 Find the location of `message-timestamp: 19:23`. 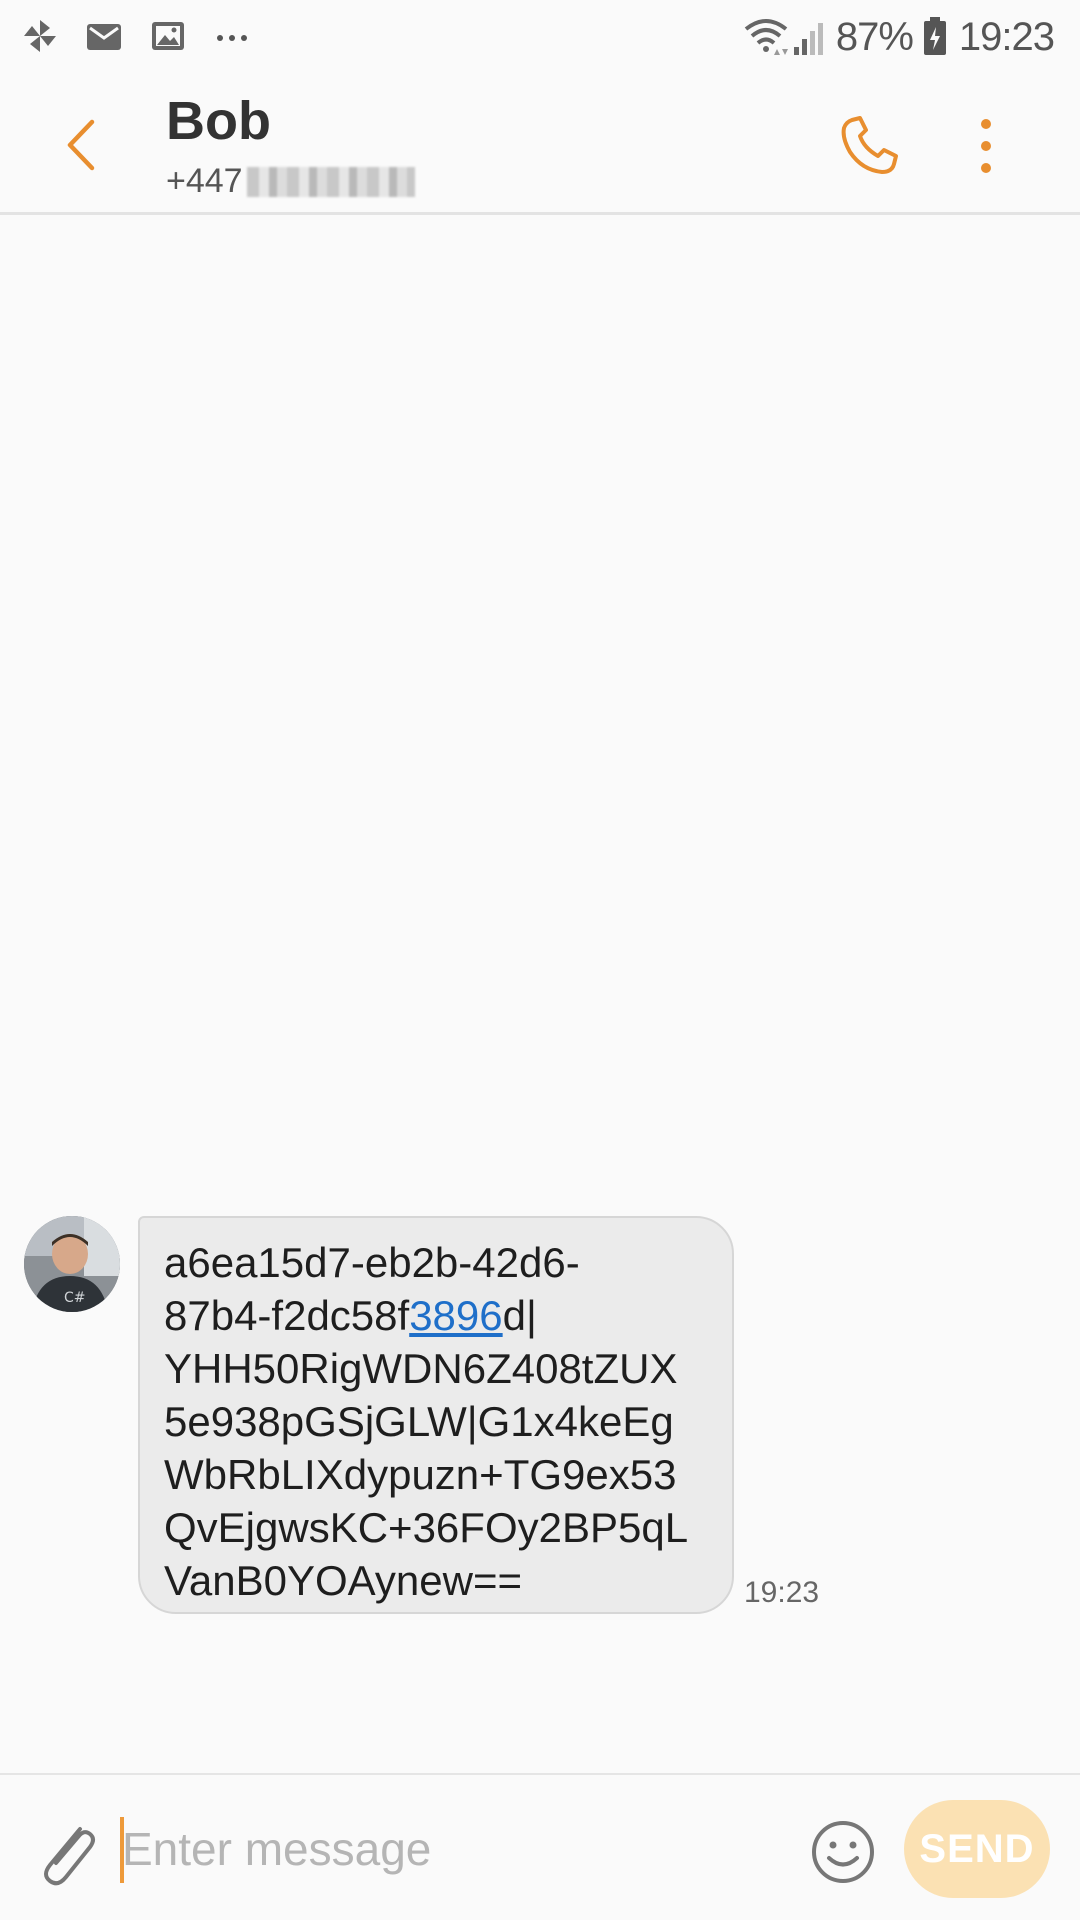

message-timestamp: 19:23 is located at coordinates (782, 1592).